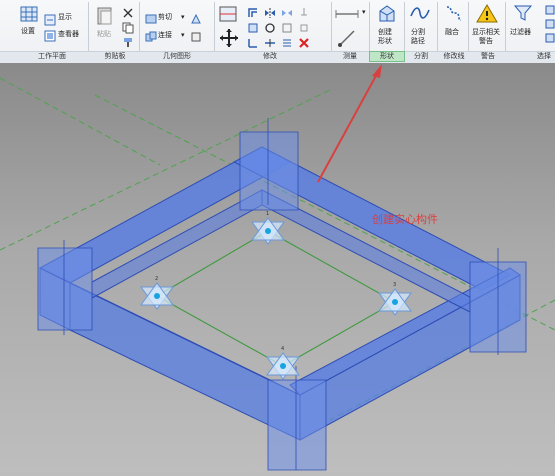 This screenshot has height=476, width=555. I want to click on split-path-button: 分割 路径, so click(418, 37).